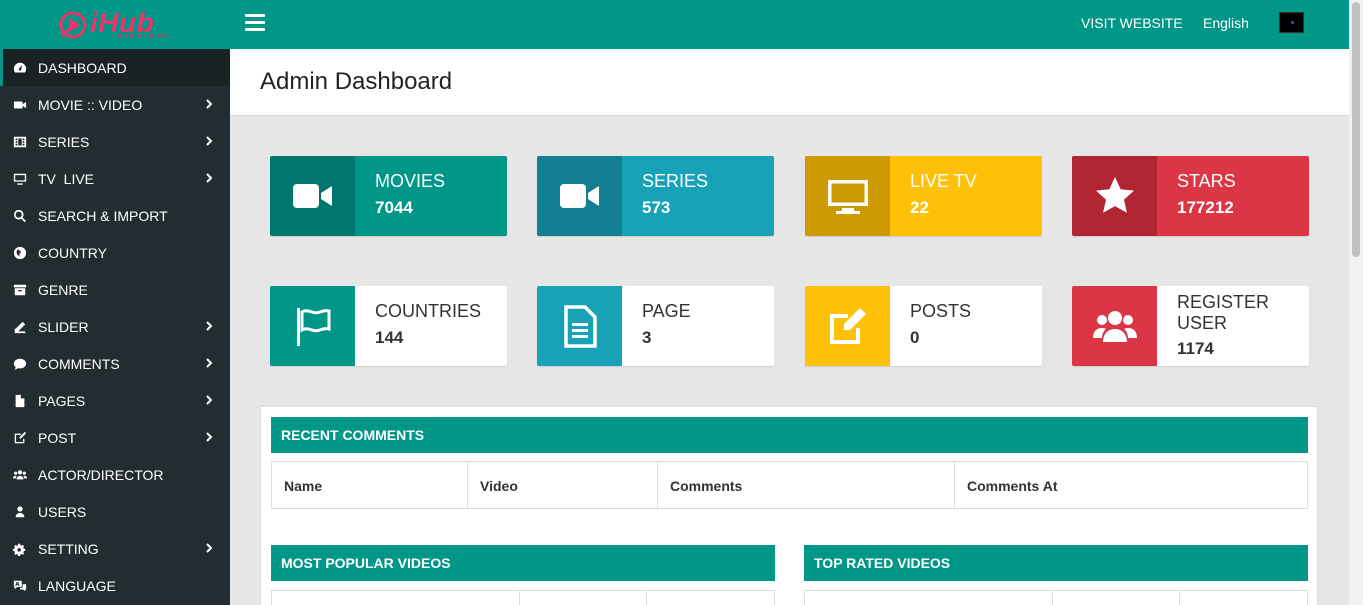 Image resolution: width=1363 pixels, height=605 pixels. Describe the element at coordinates (115, 400) in the screenshot. I see `sidebar-item-pages: PAGES` at that location.